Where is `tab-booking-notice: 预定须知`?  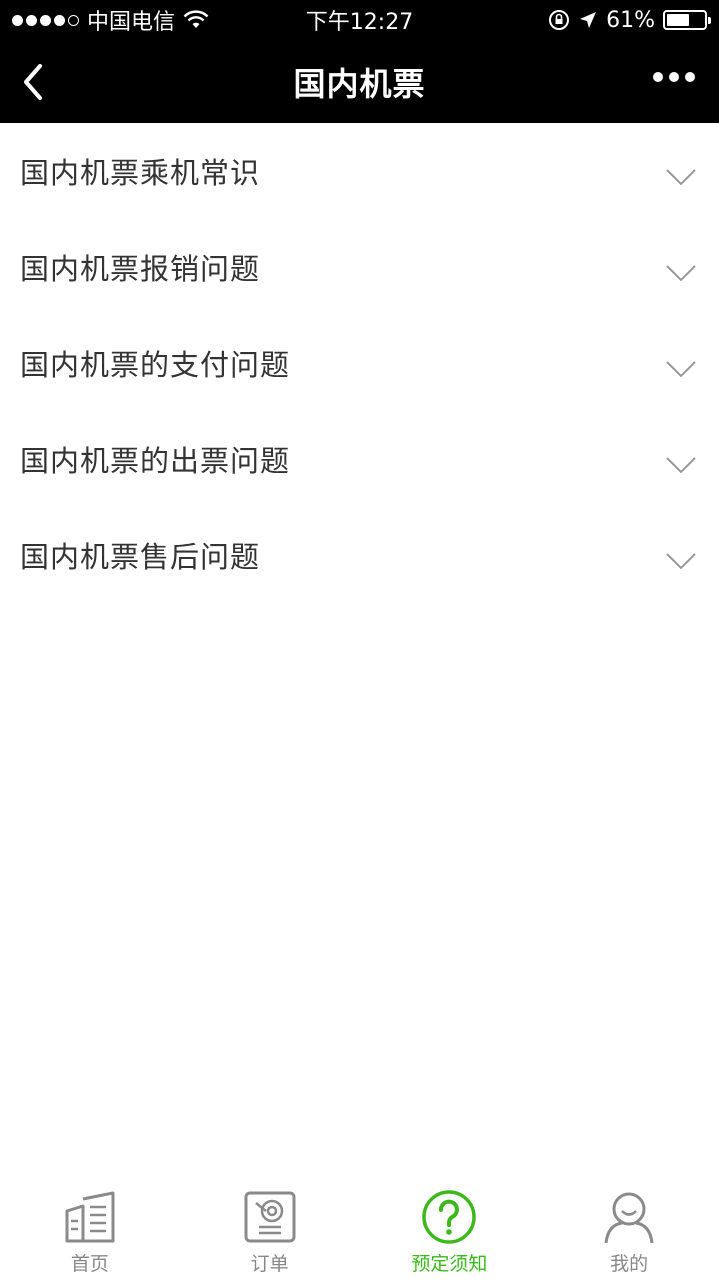
tab-booking-notice: 预定须知 is located at coordinates (450, 1230).